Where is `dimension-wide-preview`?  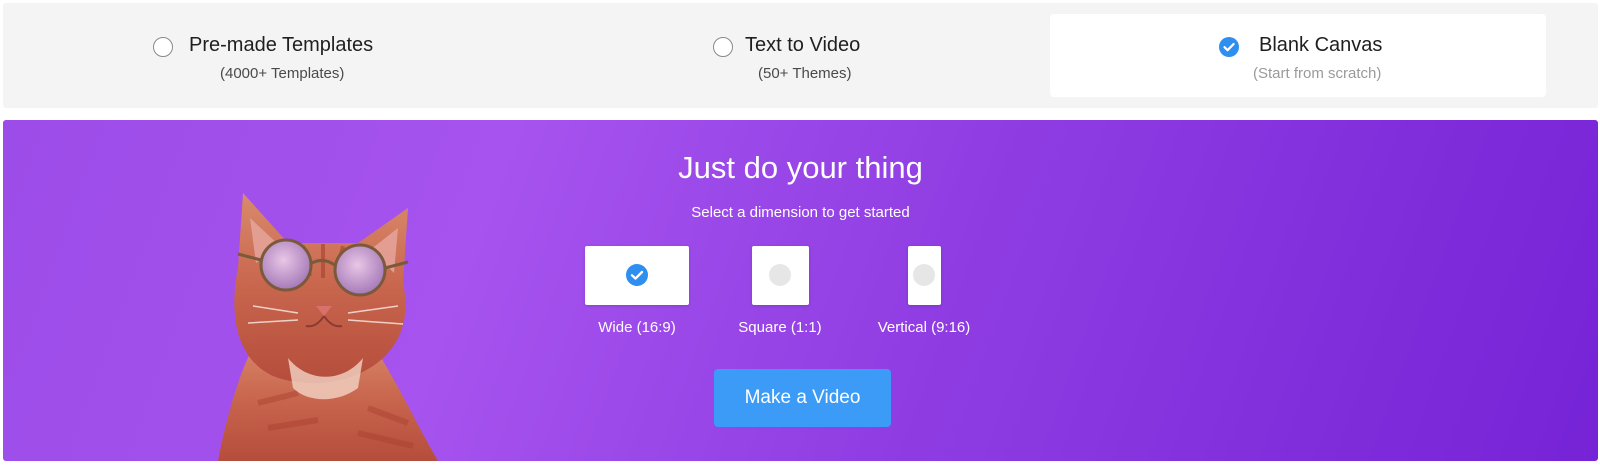 dimension-wide-preview is located at coordinates (637, 275).